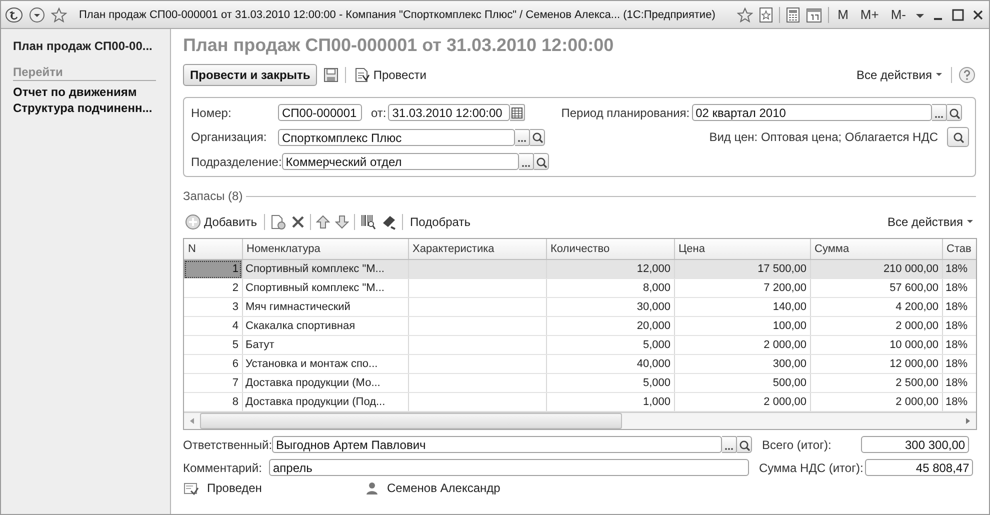 This screenshot has width=990, height=515. What do you see at coordinates (742, 383) in the screenshot?
I see `table-cell: 500,00` at bounding box center [742, 383].